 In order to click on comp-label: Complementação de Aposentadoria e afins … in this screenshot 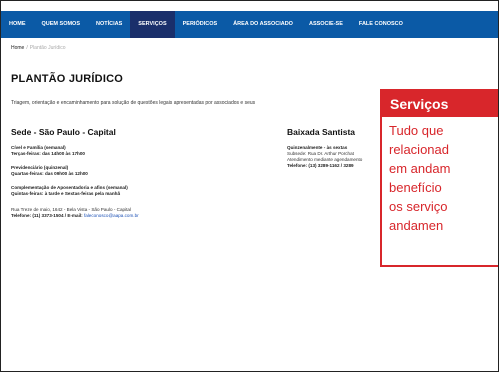, I will do `click(69, 187)`.